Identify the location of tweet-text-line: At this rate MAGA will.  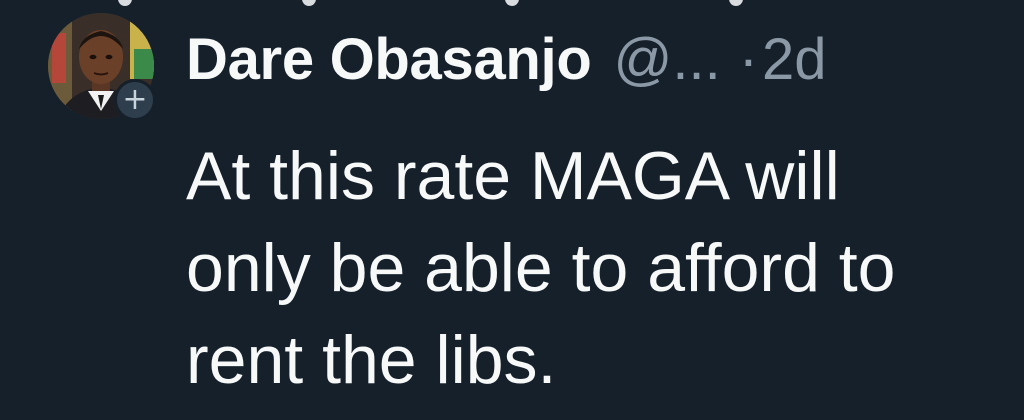
(513, 176).